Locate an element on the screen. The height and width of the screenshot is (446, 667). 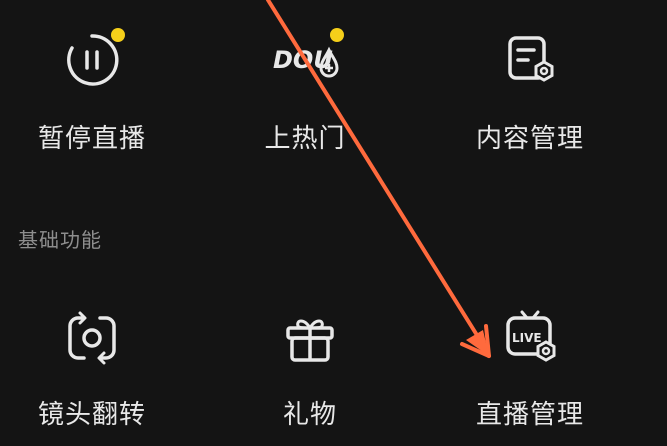
camera-flip-label: 镜头翻转 is located at coordinates (91, 415).